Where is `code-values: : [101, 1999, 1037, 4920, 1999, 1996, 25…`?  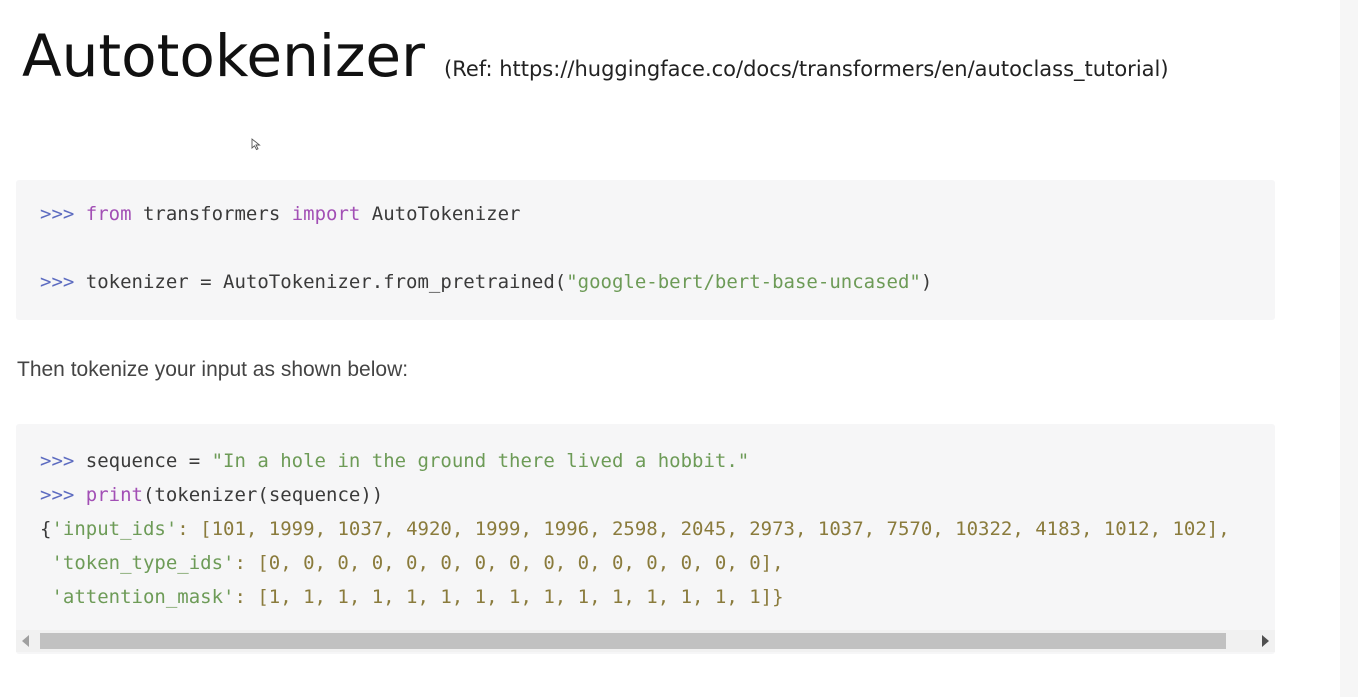 code-values: : [101, 1999, 1037, 4920, 1999, 1996, 25… is located at coordinates (703, 529).